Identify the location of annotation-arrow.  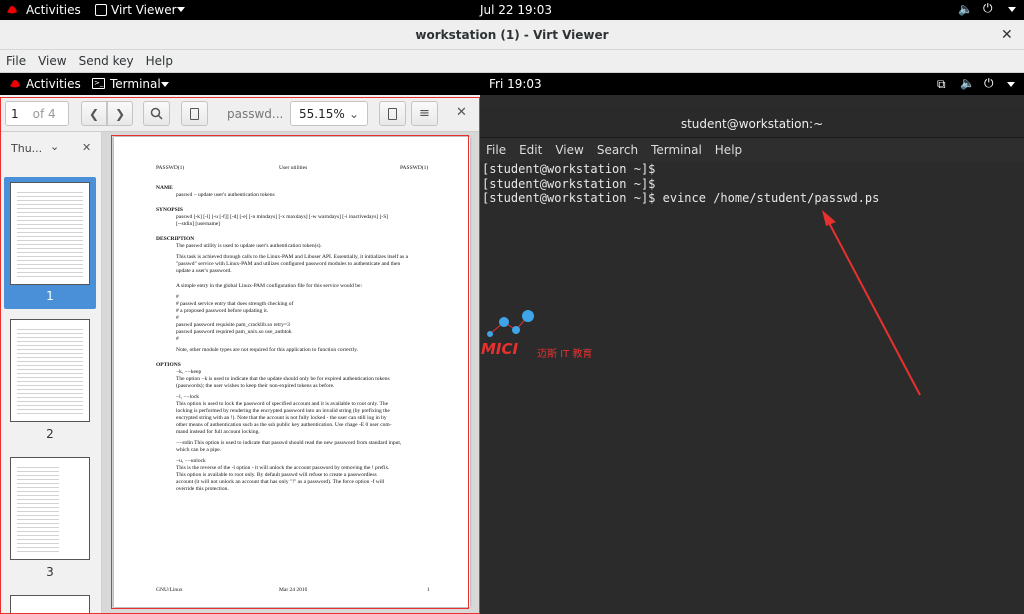
(871, 303).